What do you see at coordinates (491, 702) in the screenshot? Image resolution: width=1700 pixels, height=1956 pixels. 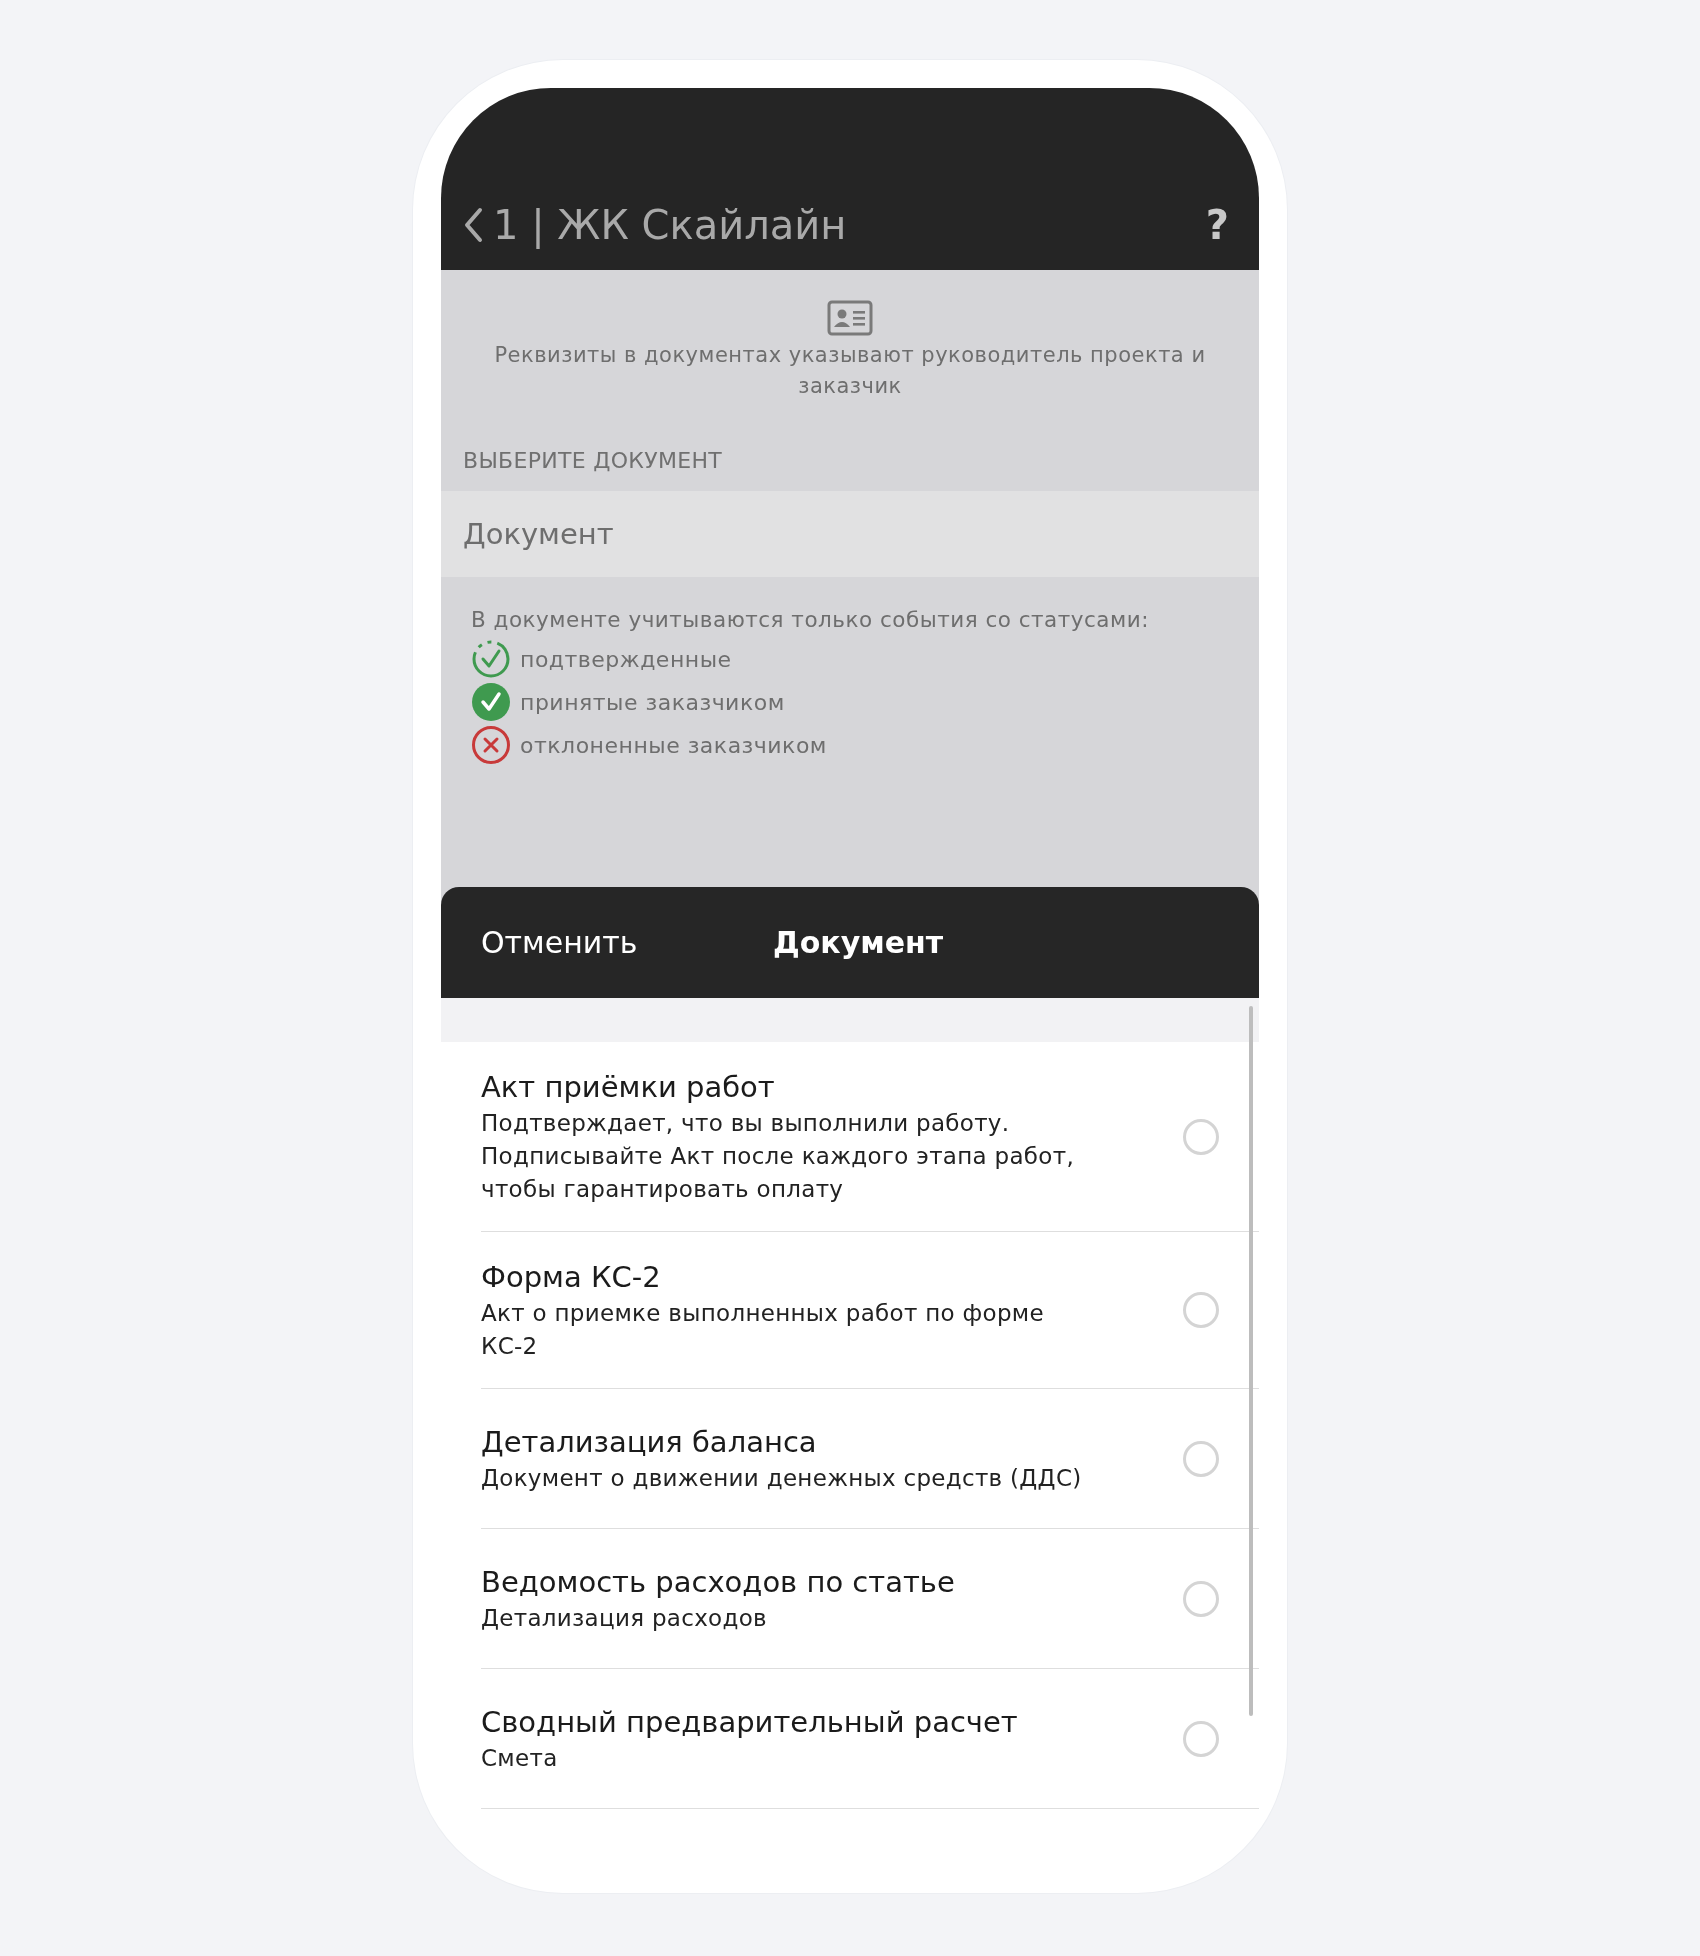 I see `check-circle-icon` at bounding box center [491, 702].